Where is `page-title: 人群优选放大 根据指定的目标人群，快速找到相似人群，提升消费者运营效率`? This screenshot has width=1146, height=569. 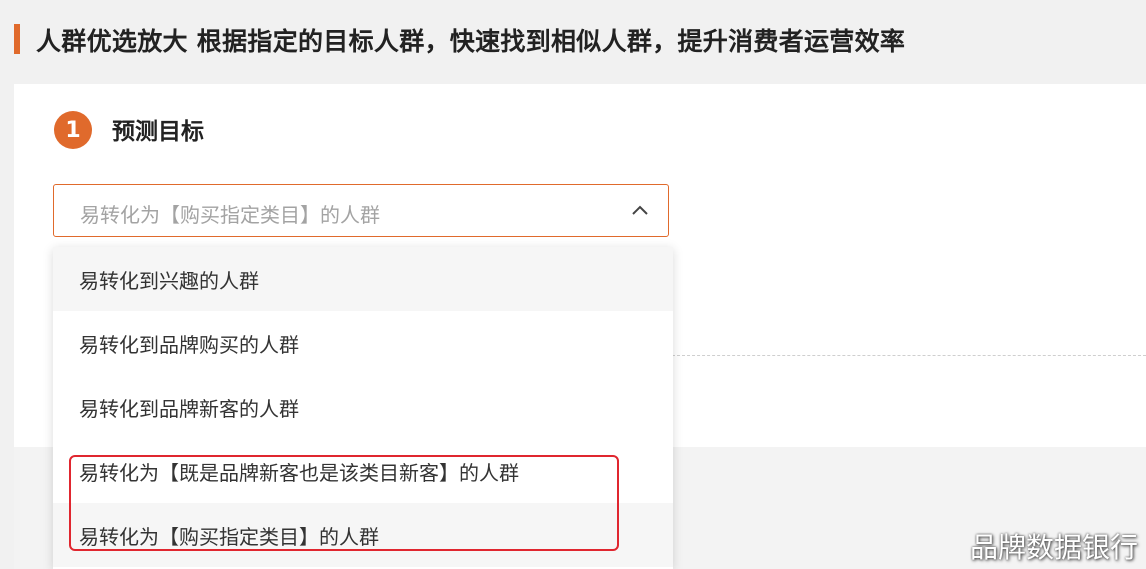 page-title: 人群优选放大 根据指定的目标人群，快速找到相似人群，提升消费者运营效率 is located at coordinates (471, 41).